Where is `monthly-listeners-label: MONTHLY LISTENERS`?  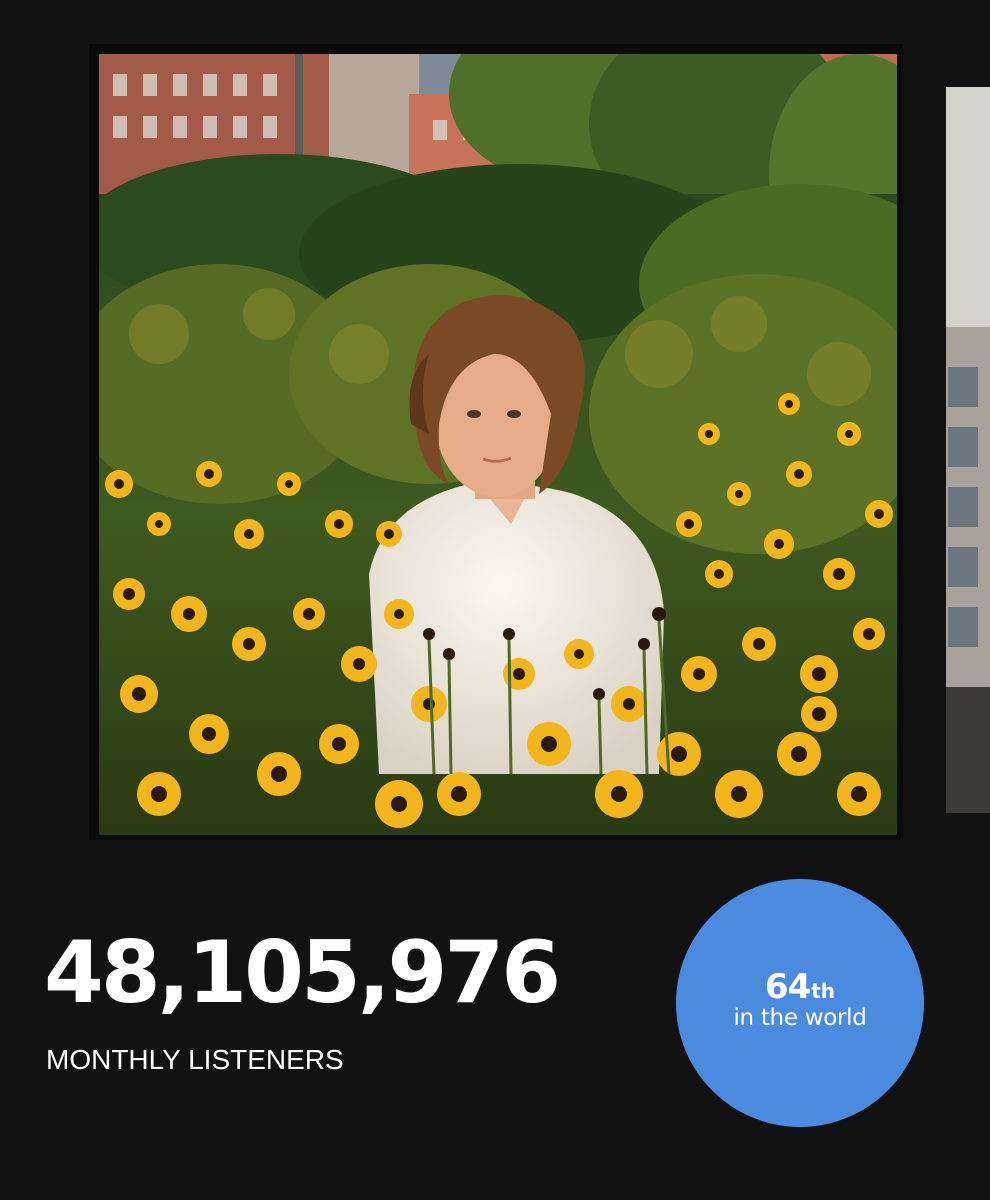 monthly-listeners-label: MONTHLY LISTENERS is located at coordinates (195, 1059).